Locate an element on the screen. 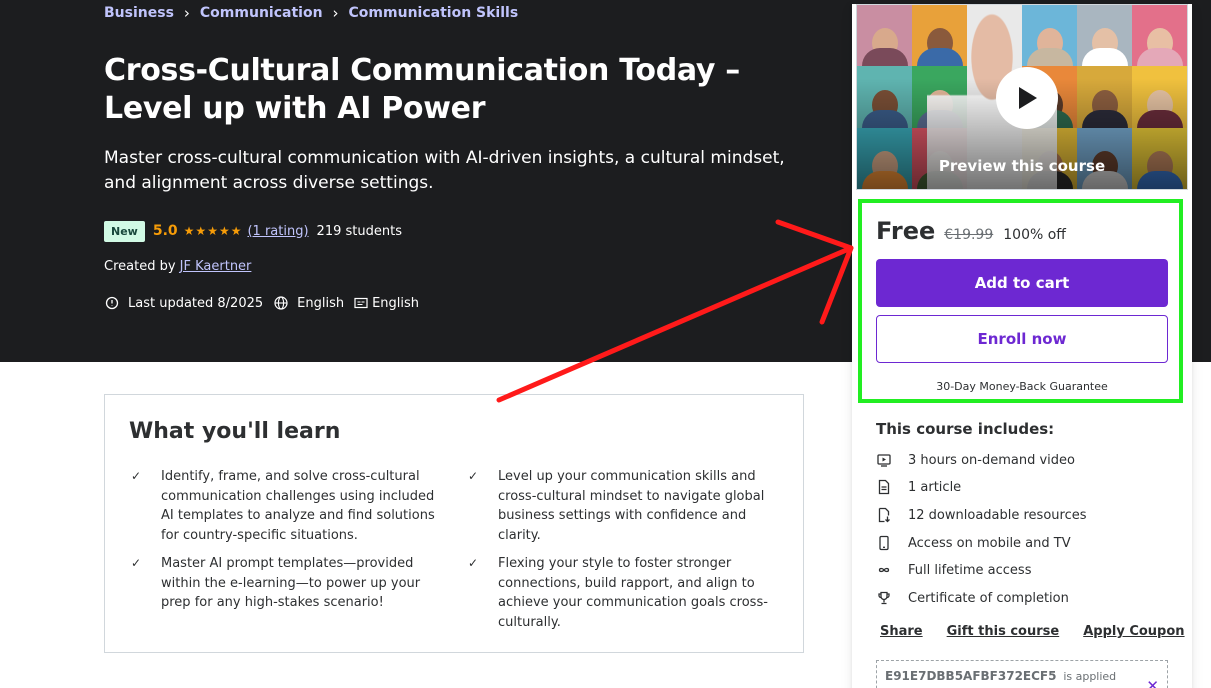 This screenshot has height=688, width=1211. breadcrumb-item-business: Business is located at coordinates (139, 13).